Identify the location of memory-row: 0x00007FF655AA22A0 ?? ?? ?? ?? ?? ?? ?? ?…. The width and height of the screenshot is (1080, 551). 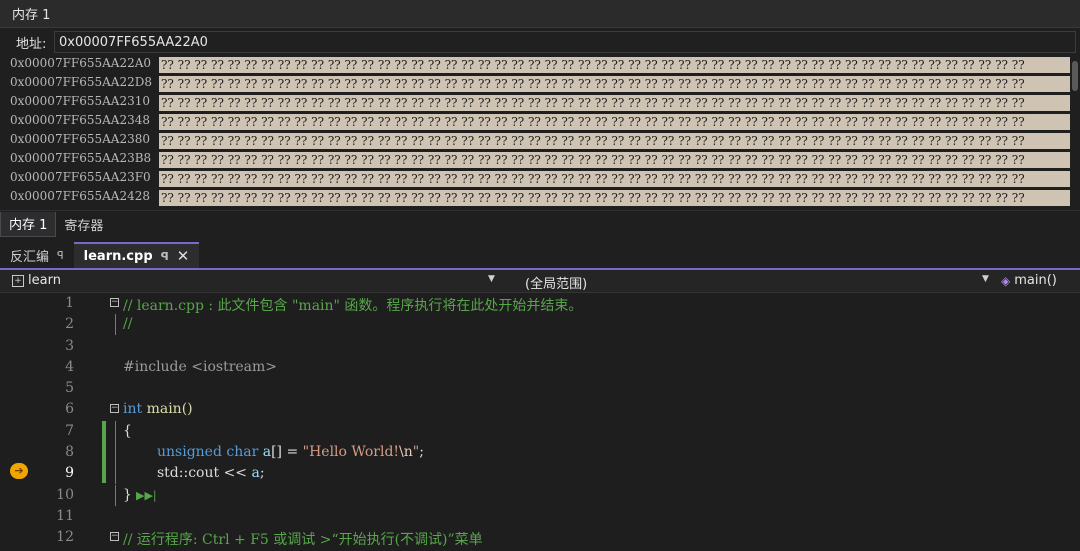
(540, 64).